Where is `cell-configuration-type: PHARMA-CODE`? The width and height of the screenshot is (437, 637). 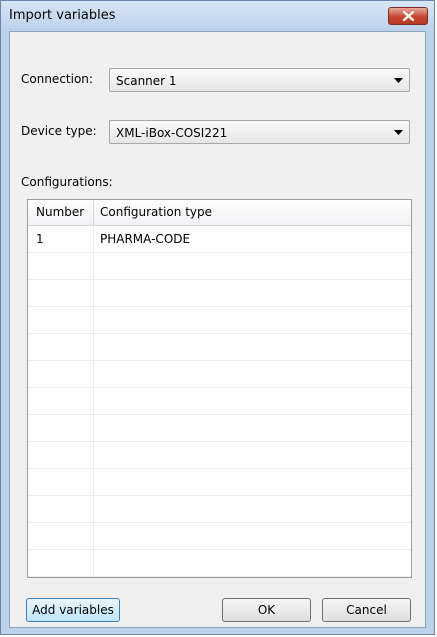 cell-configuration-type: PHARMA-CODE is located at coordinates (145, 239).